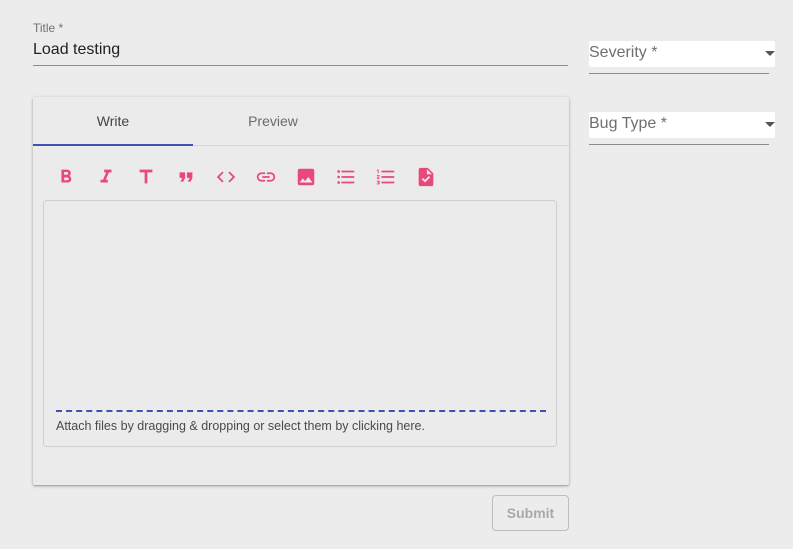 Image resolution: width=793 pixels, height=549 pixels. I want to click on quote-button, so click(186, 177).